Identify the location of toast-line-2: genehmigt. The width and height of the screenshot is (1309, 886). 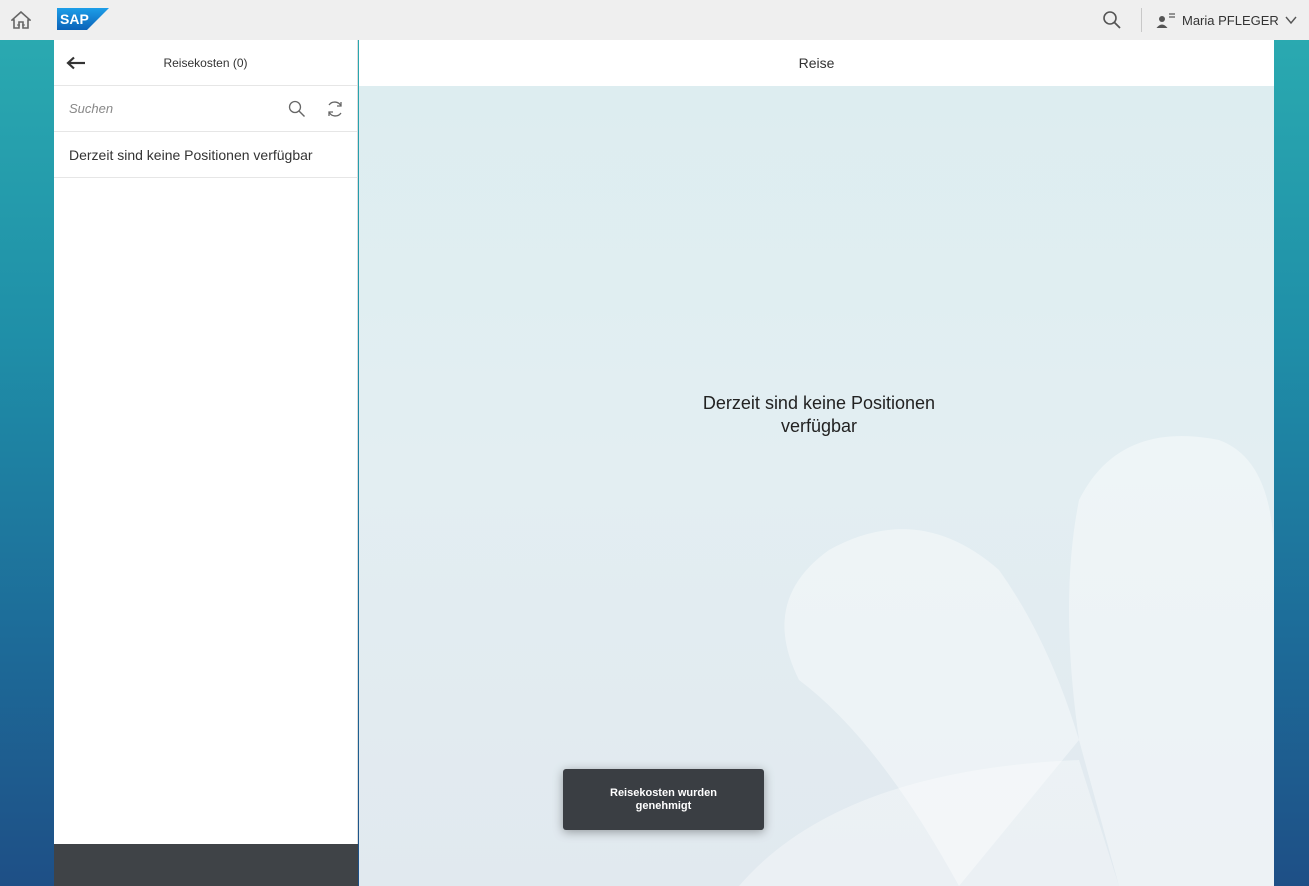
(663, 805).